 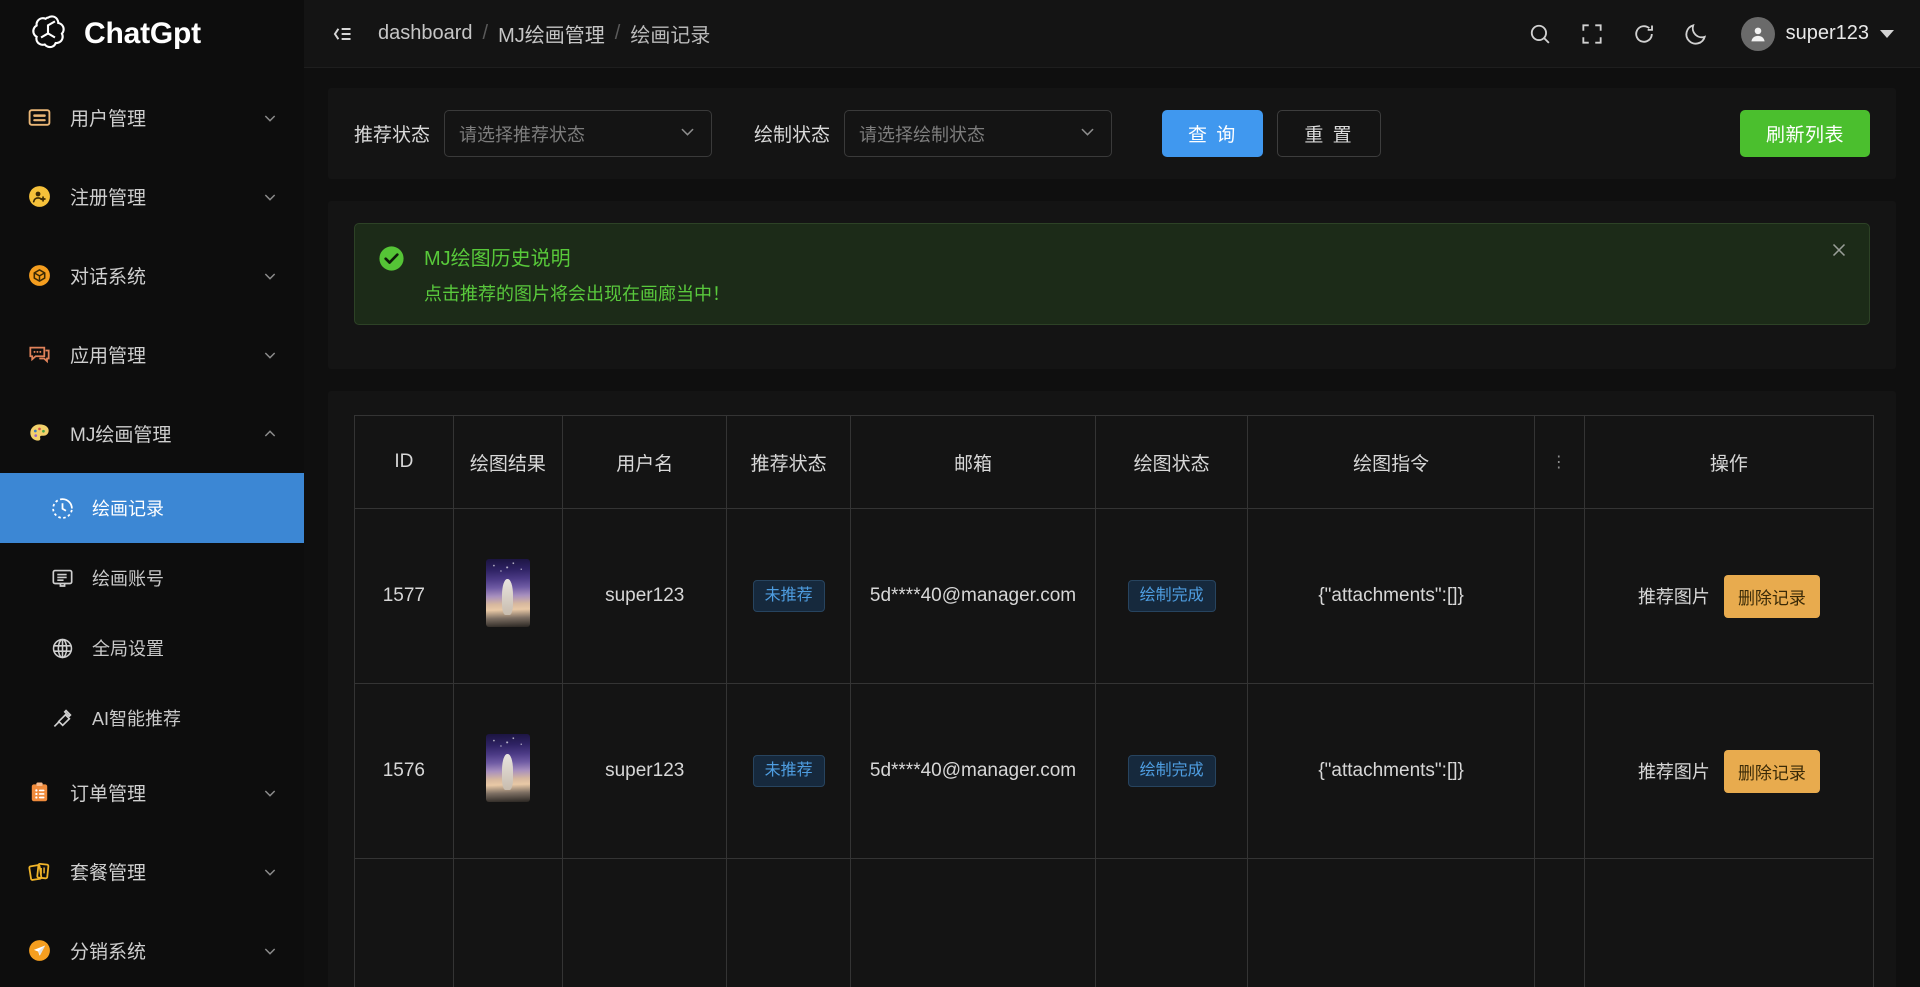 What do you see at coordinates (973, 462) in the screenshot?
I see `column-header-email: 邮箱` at bounding box center [973, 462].